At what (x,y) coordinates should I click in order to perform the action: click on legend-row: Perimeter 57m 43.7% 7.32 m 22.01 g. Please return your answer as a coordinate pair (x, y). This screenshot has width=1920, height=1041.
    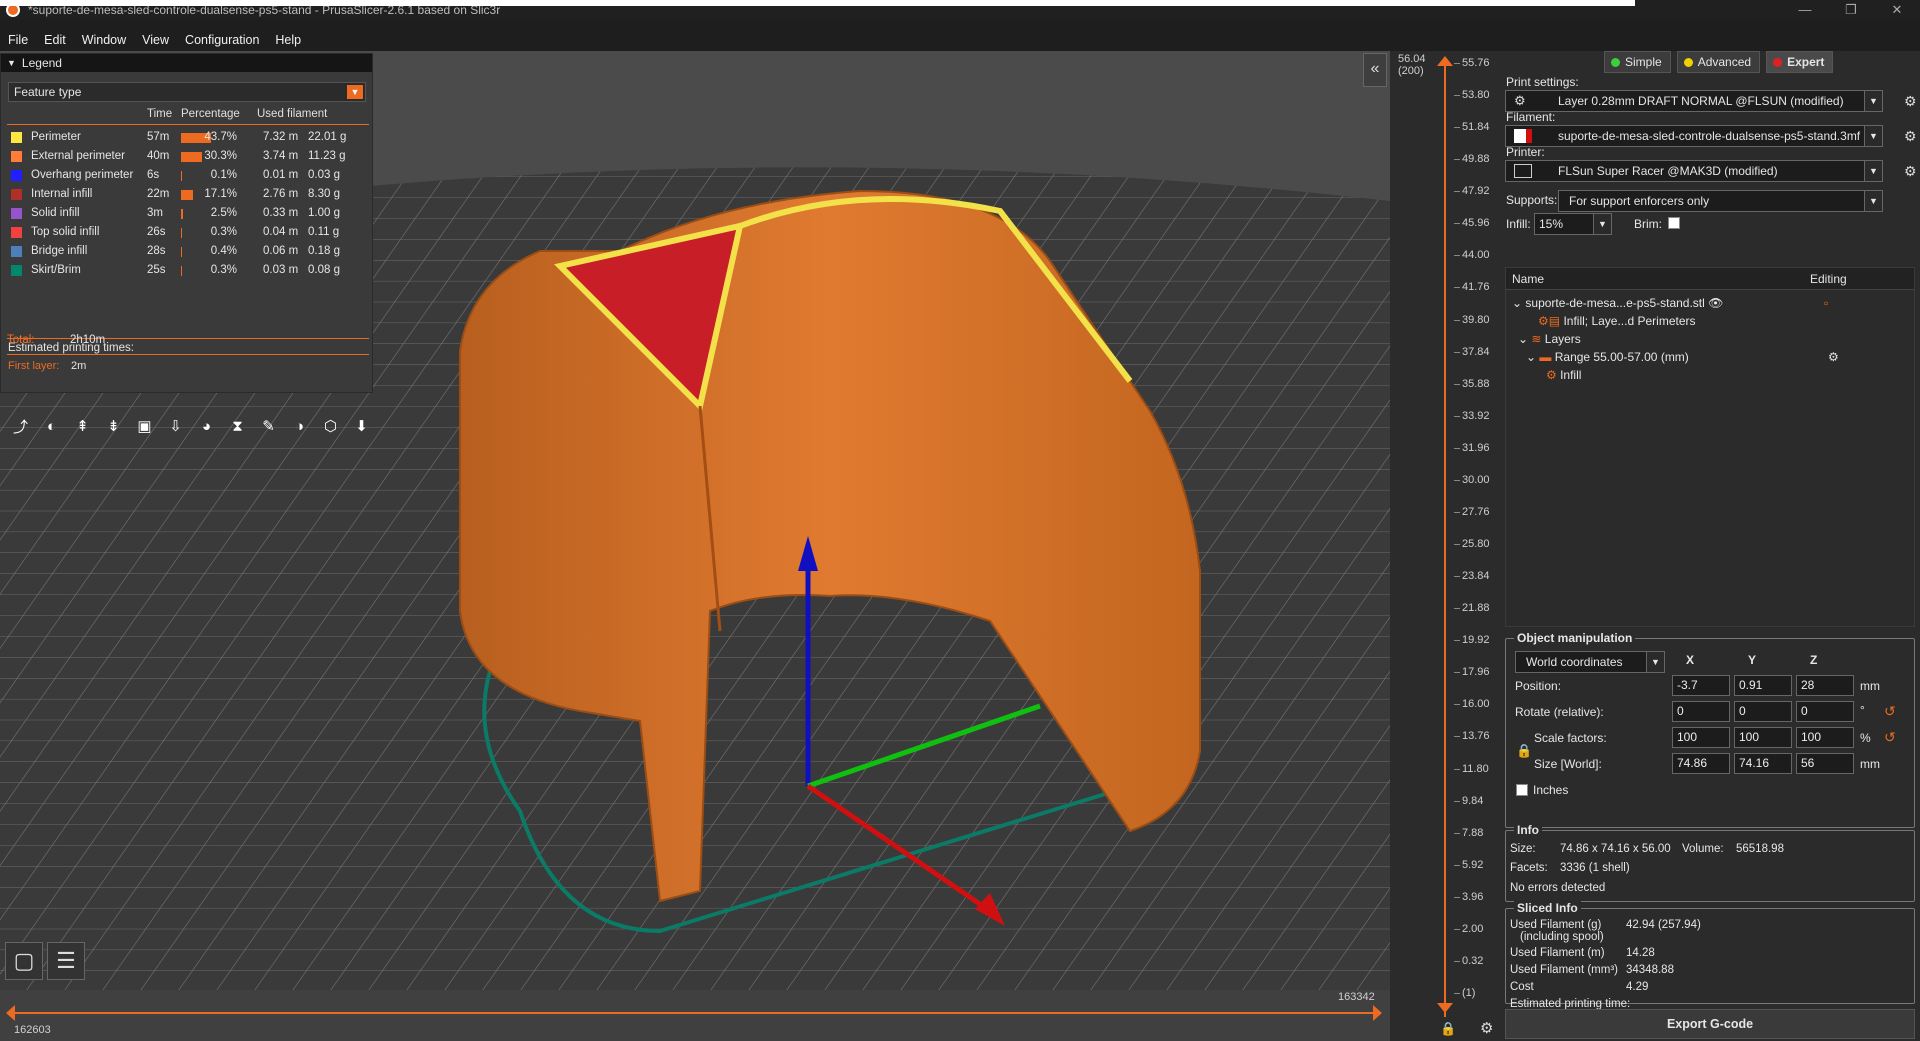
    Looking at the image, I should click on (187, 137).